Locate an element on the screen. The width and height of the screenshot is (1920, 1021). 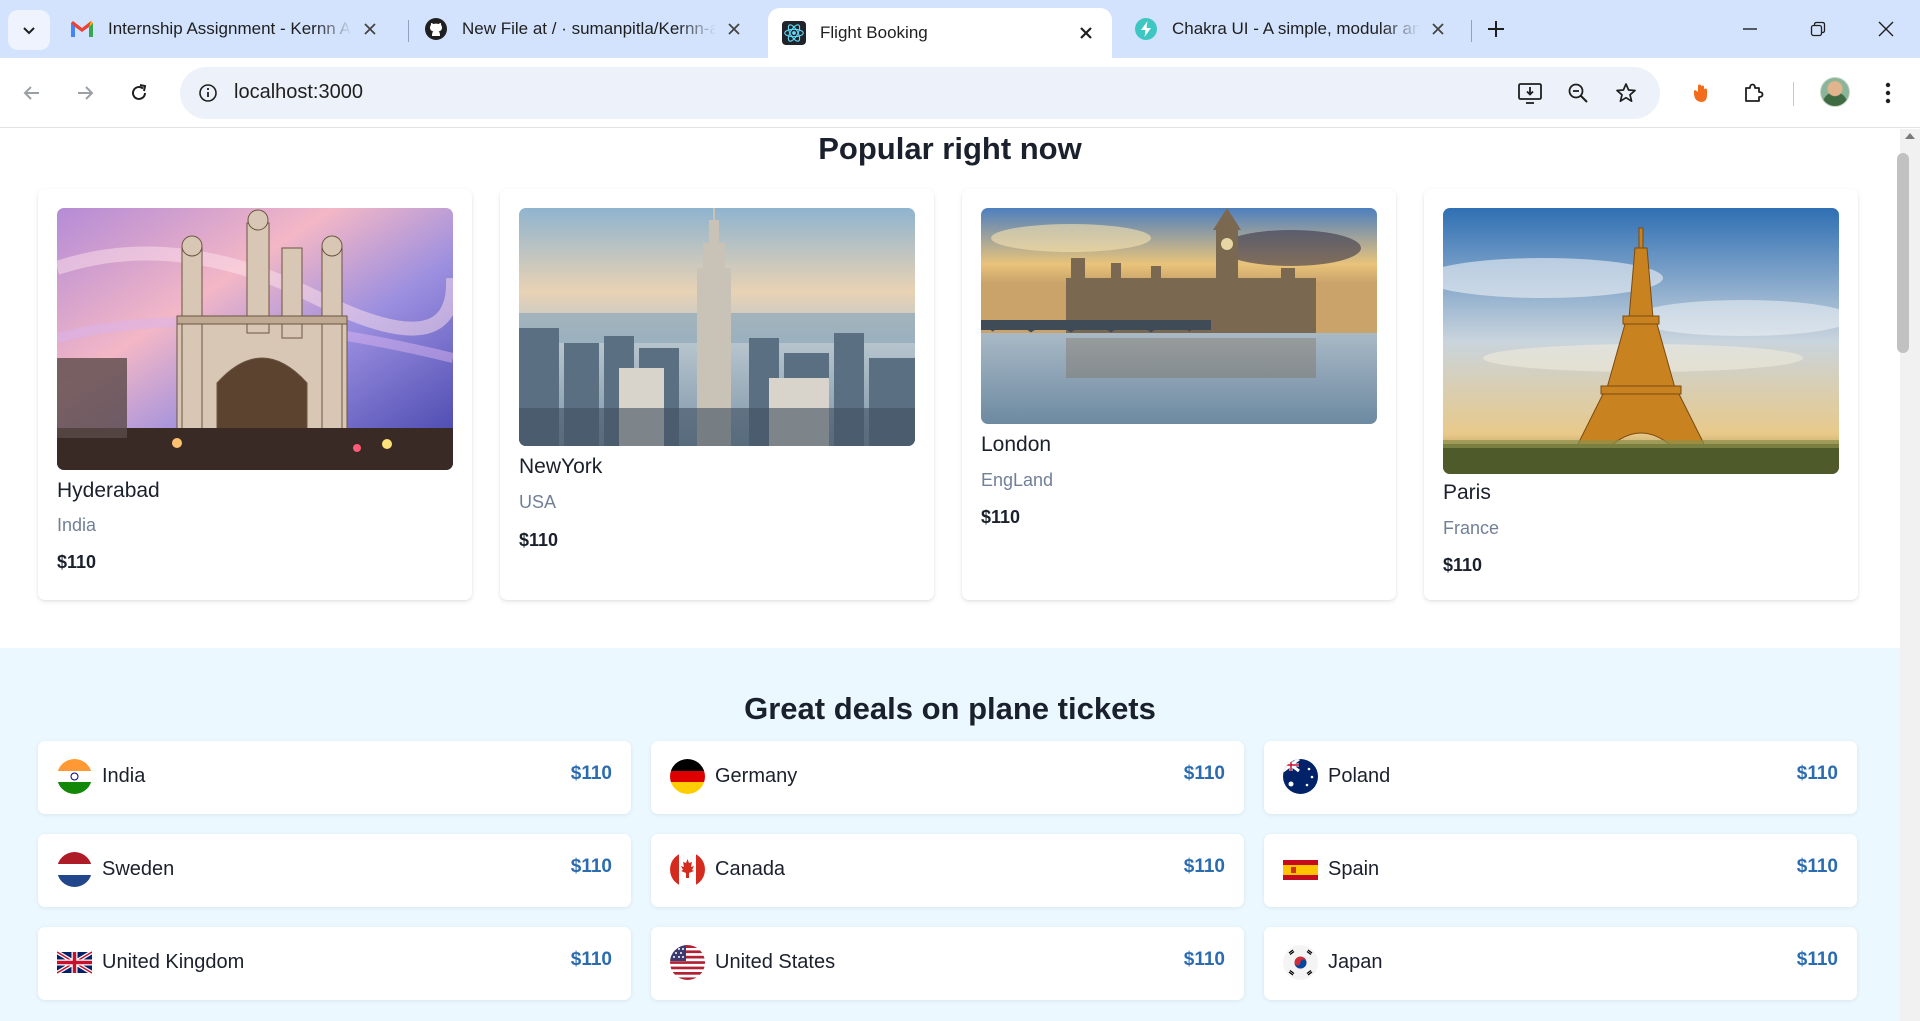
deal-item-united-kingdom: United Kingdom $110 is located at coordinates (334, 963).